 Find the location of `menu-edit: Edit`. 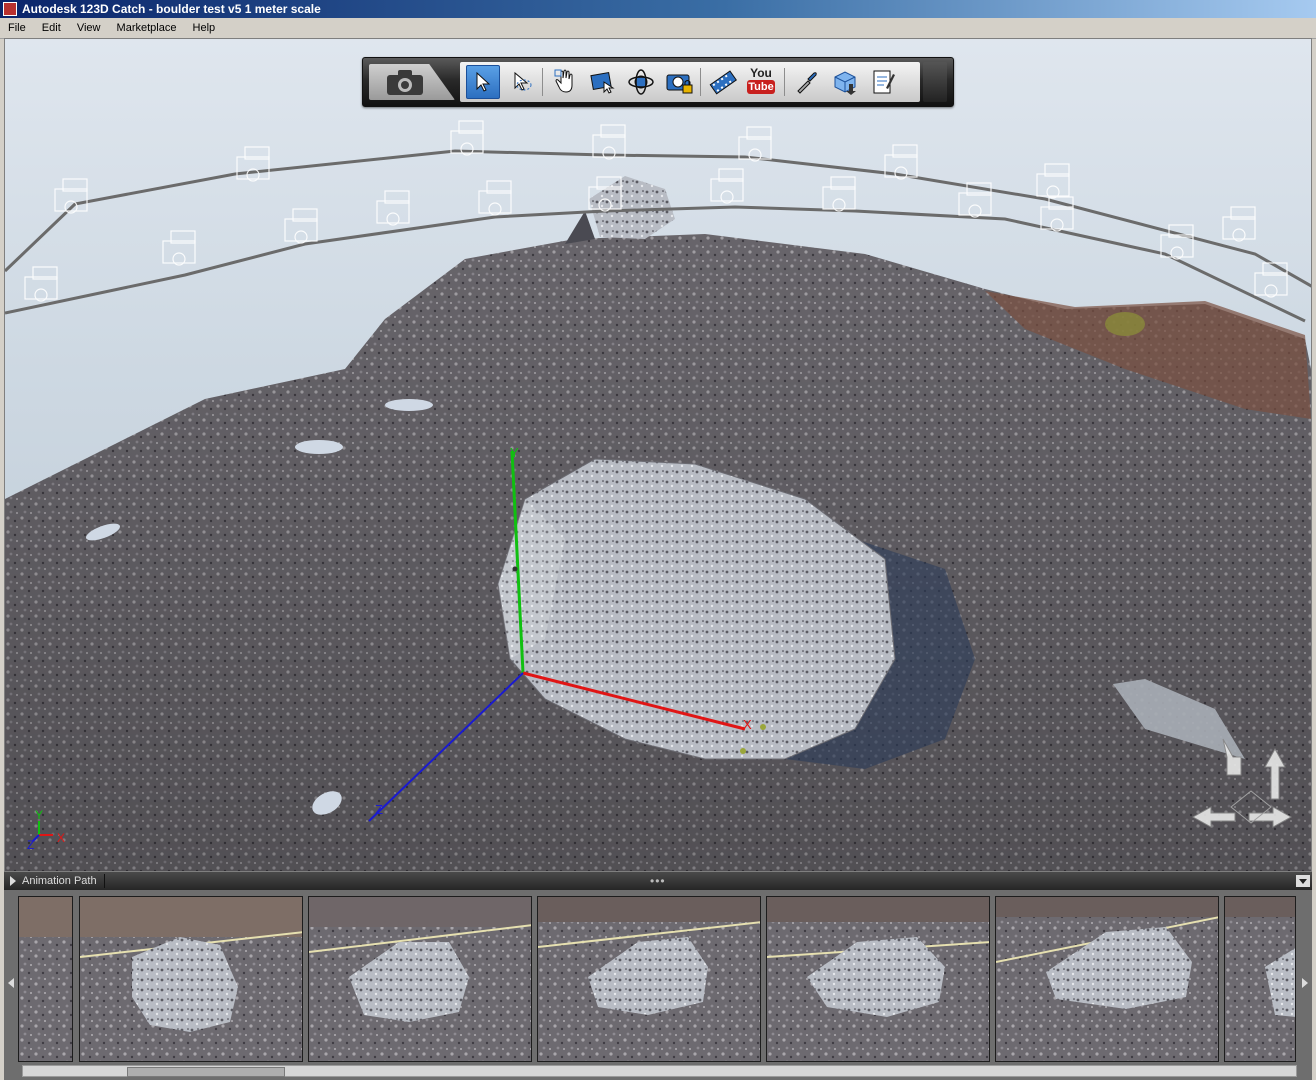

menu-edit: Edit is located at coordinates (51, 28).